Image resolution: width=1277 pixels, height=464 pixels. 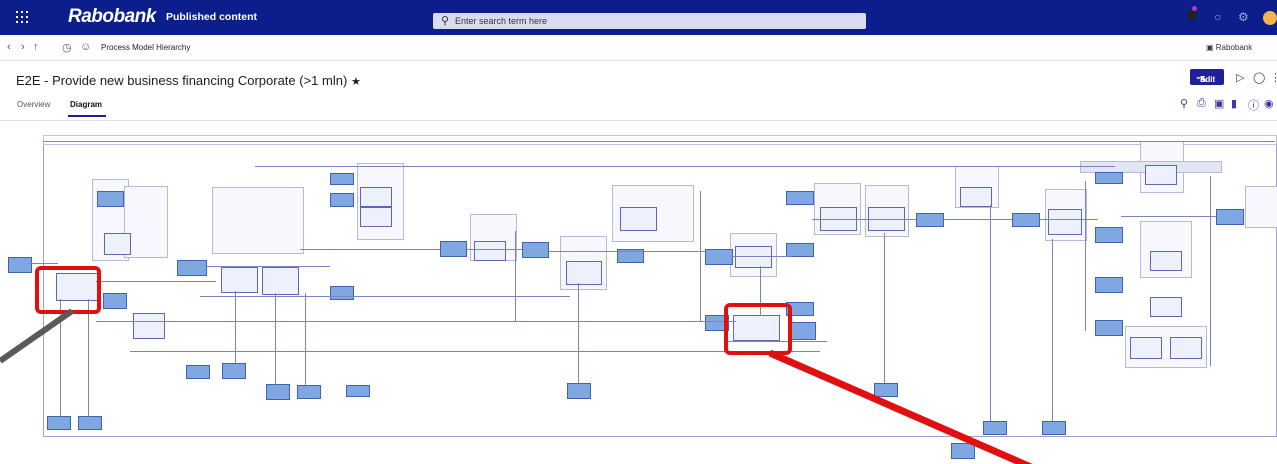 What do you see at coordinates (445, 21) in the screenshot?
I see `search-icon: ⚲` at bounding box center [445, 21].